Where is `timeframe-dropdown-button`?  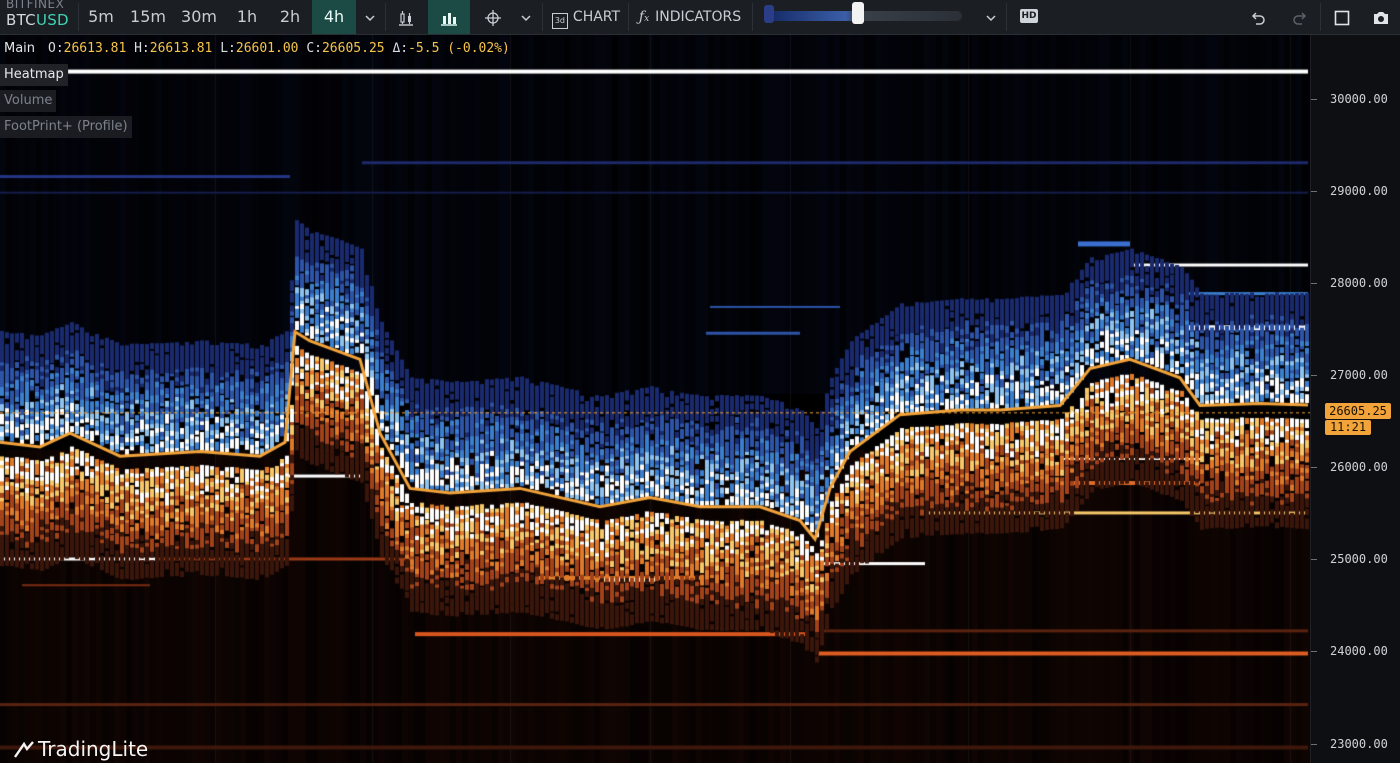 timeframe-dropdown-button is located at coordinates (370, 17).